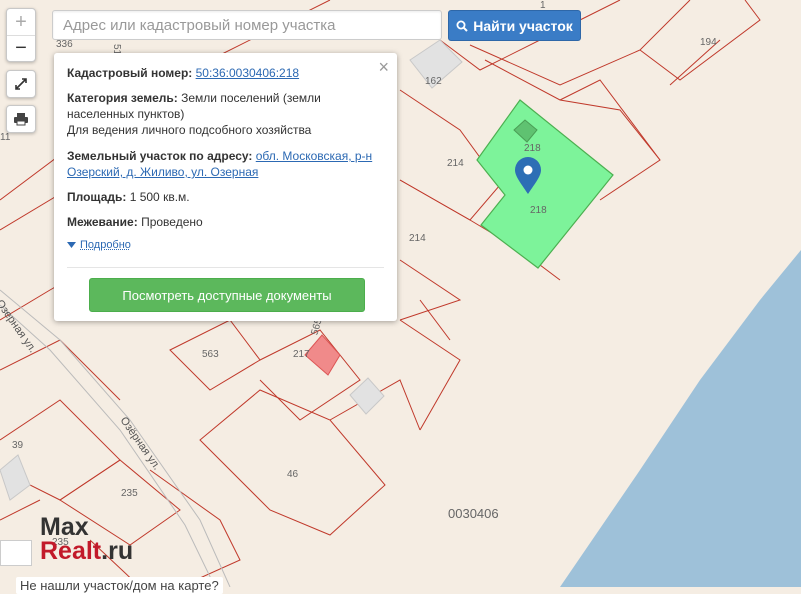 The height and width of the screenshot is (594, 801). I want to click on cadastral-number-link: 50:36:0030406:218, so click(247, 73).